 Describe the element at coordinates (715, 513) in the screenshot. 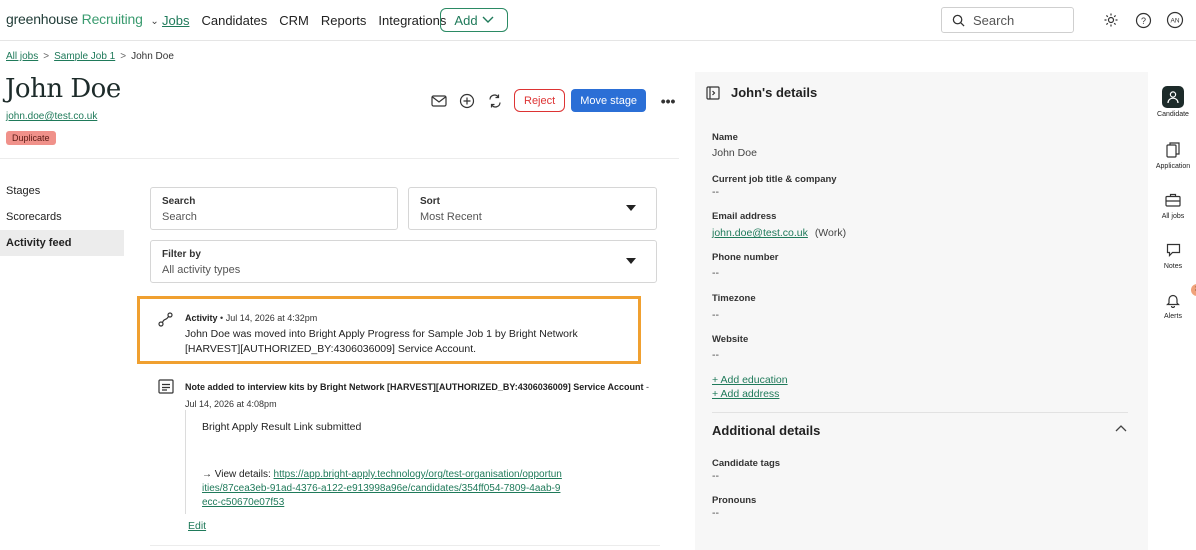

I see `pronouns-value: --` at that location.